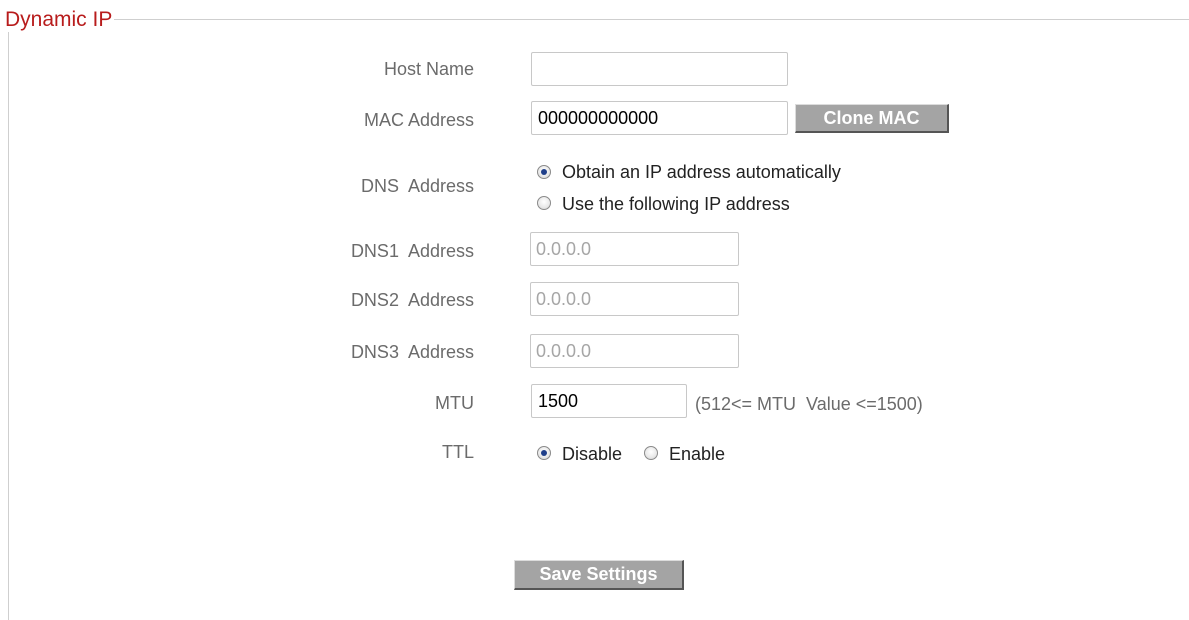 The height and width of the screenshot is (620, 1189). Describe the element at coordinates (659, 69) in the screenshot. I see `host-name-input` at that location.